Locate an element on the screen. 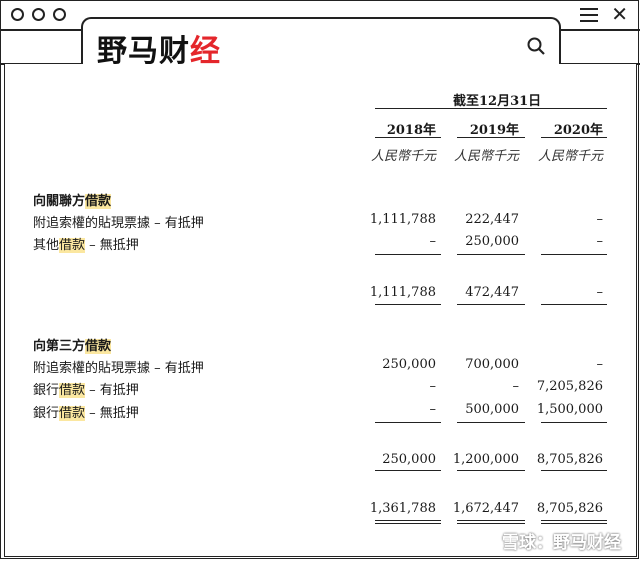 The width and height of the screenshot is (641, 561). section-title: 向關聯方借款 is located at coordinates (72, 201).